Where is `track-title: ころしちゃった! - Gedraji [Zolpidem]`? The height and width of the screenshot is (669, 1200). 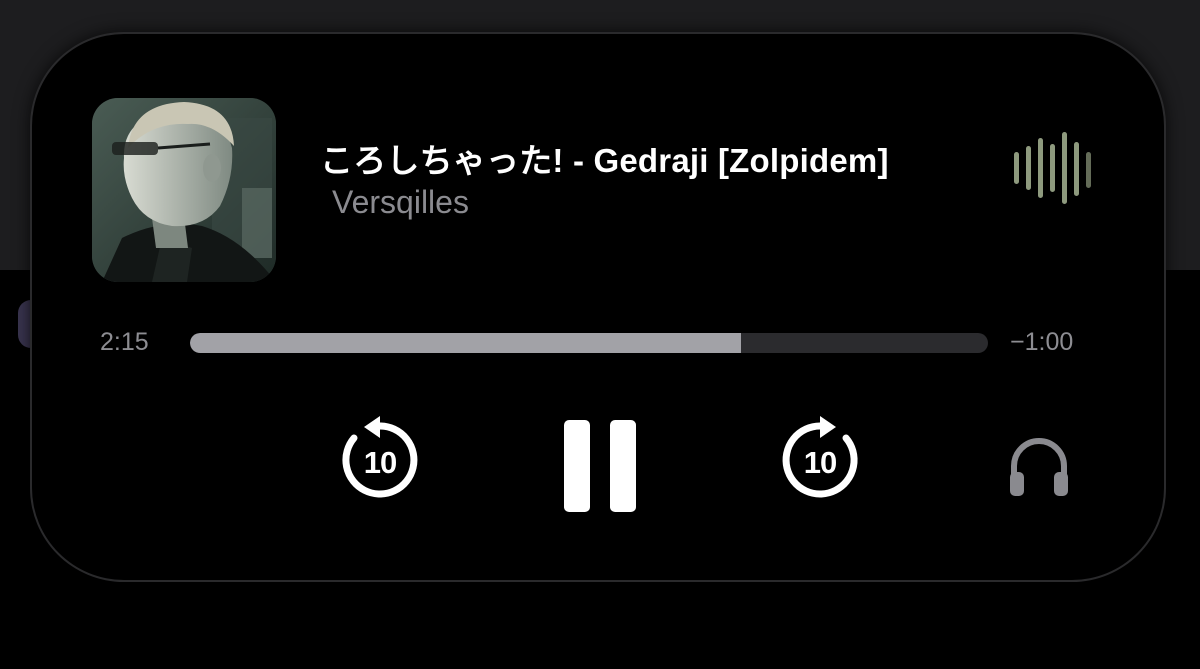
track-title: ころしちゃった! - Gedraji [Zolpidem] is located at coordinates (604, 160).